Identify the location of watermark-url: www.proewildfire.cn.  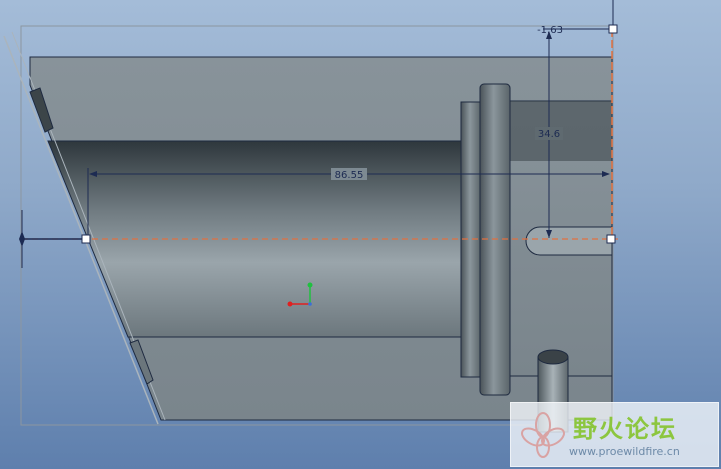
(624, 451).